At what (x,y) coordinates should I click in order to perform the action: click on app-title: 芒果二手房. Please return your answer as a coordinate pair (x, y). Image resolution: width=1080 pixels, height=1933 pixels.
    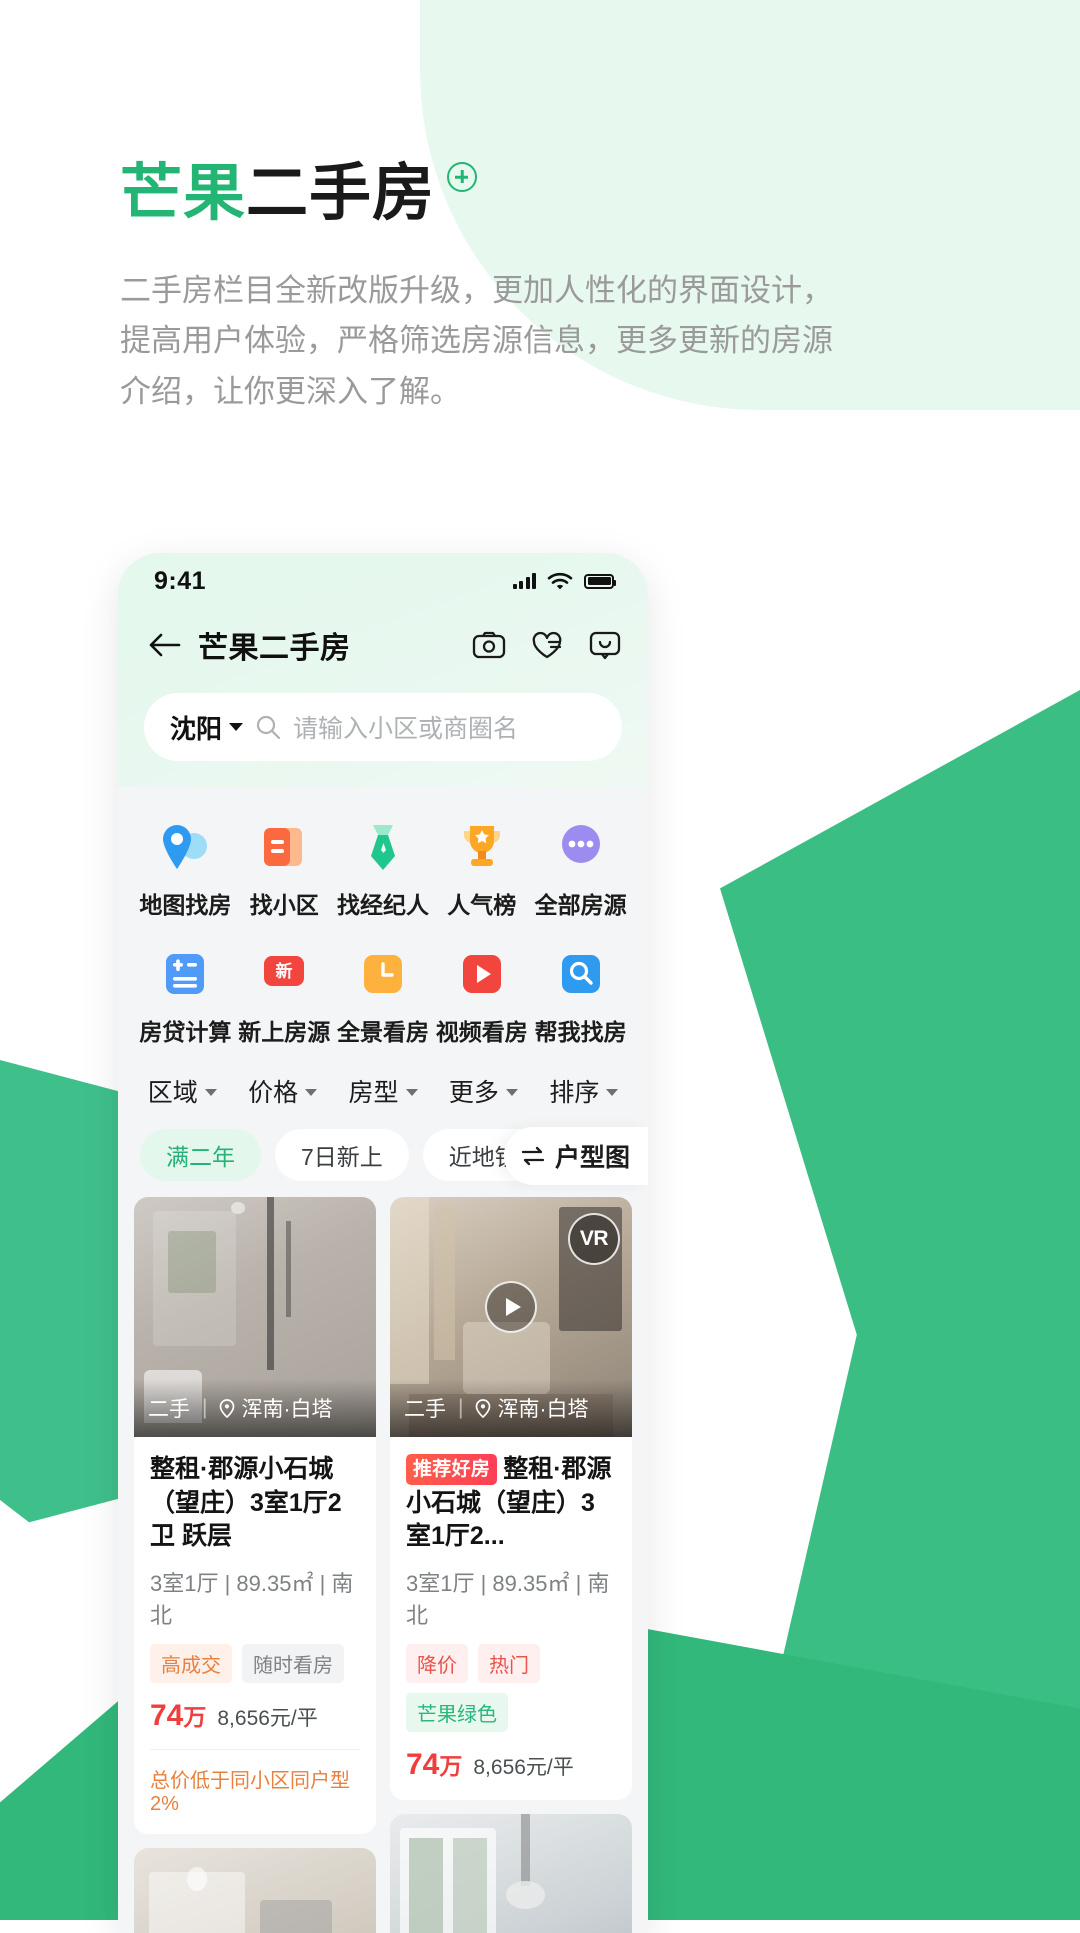
    Looking at the image, I should click on (274, 645).